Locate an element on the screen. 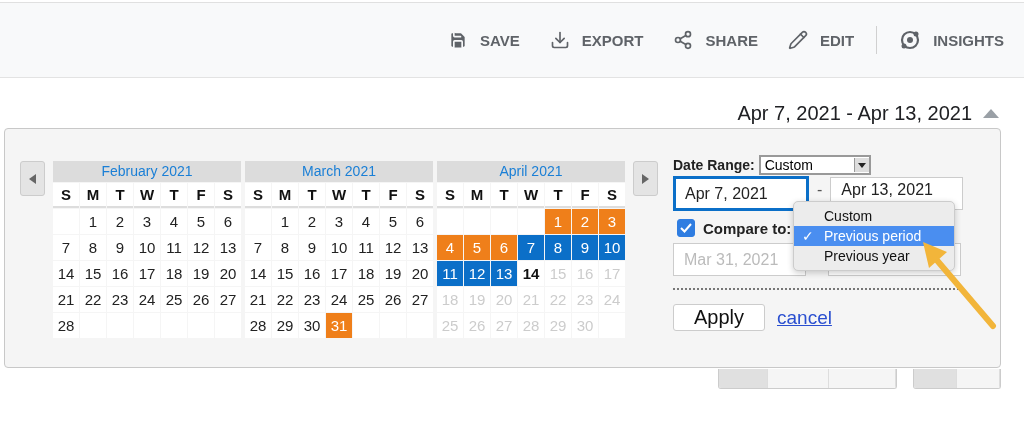 The height and width of the screenshot is (445, 1024). compare-checkbox is located at coordinates (686, 228).